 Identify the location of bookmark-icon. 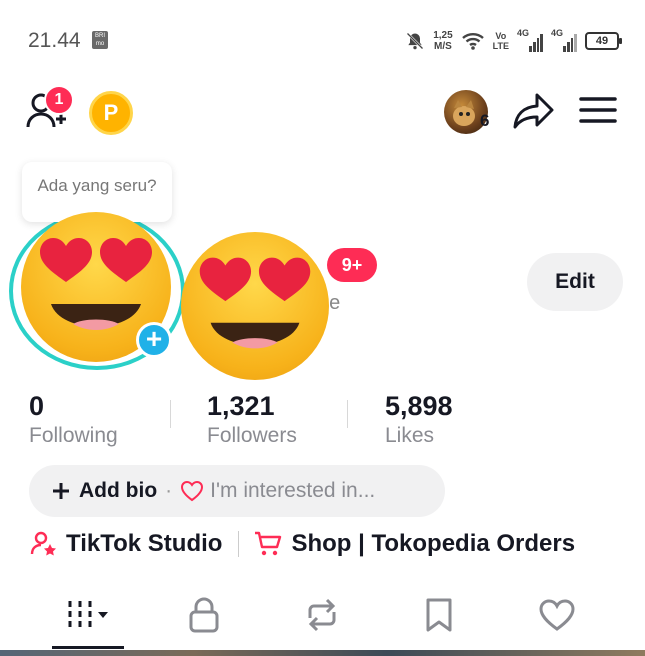
(439, 615).